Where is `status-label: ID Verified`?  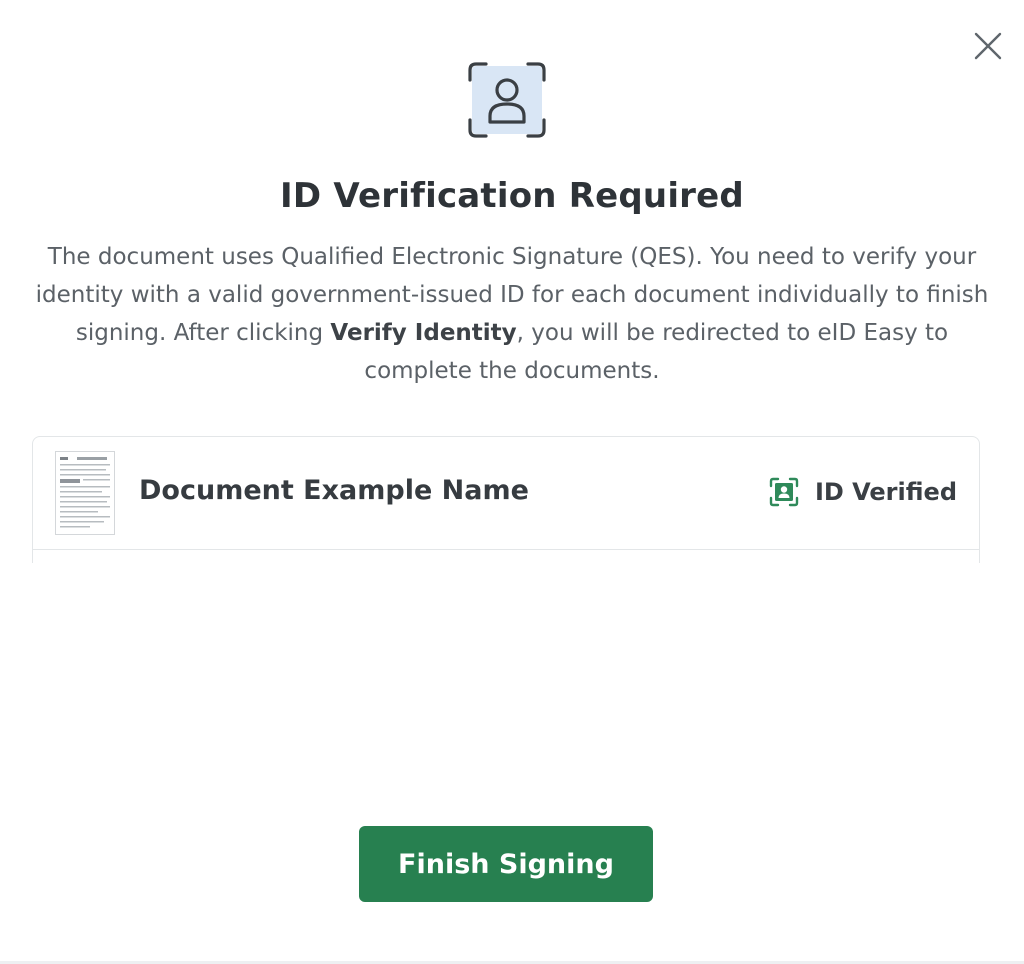 status-label: ID Verified is located at coordinates (885, 492).